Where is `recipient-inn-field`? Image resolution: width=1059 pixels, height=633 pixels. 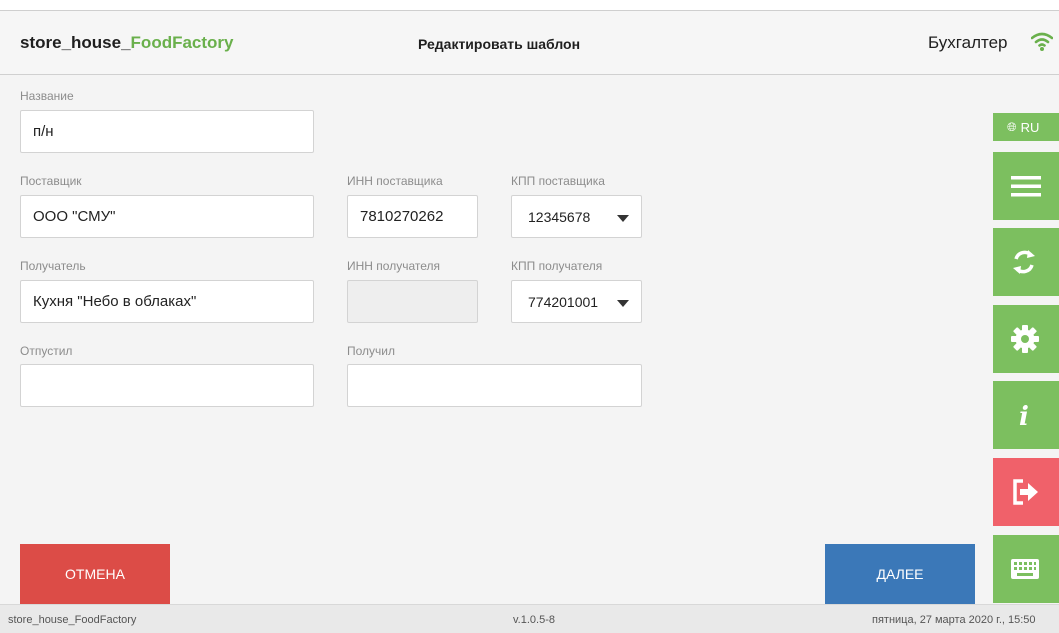 recipient-inn-field is located at coordinates (412, 301).